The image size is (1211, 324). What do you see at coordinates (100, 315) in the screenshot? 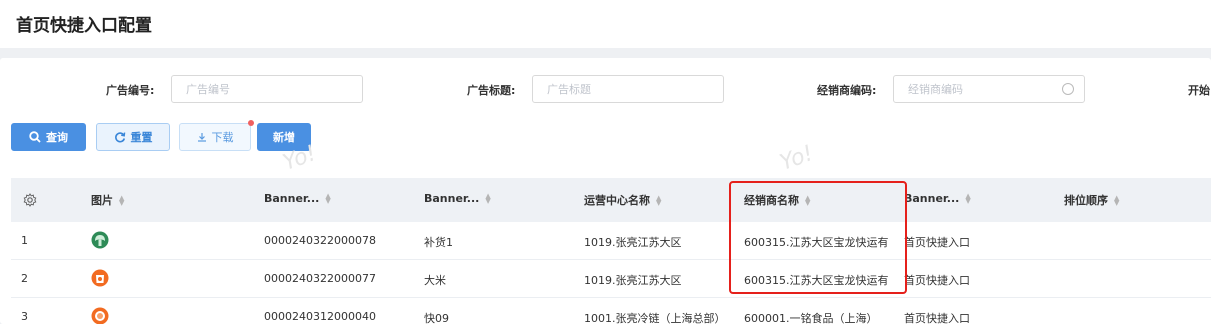
I see `astronaut-icon` at bounding box center [100, 315].